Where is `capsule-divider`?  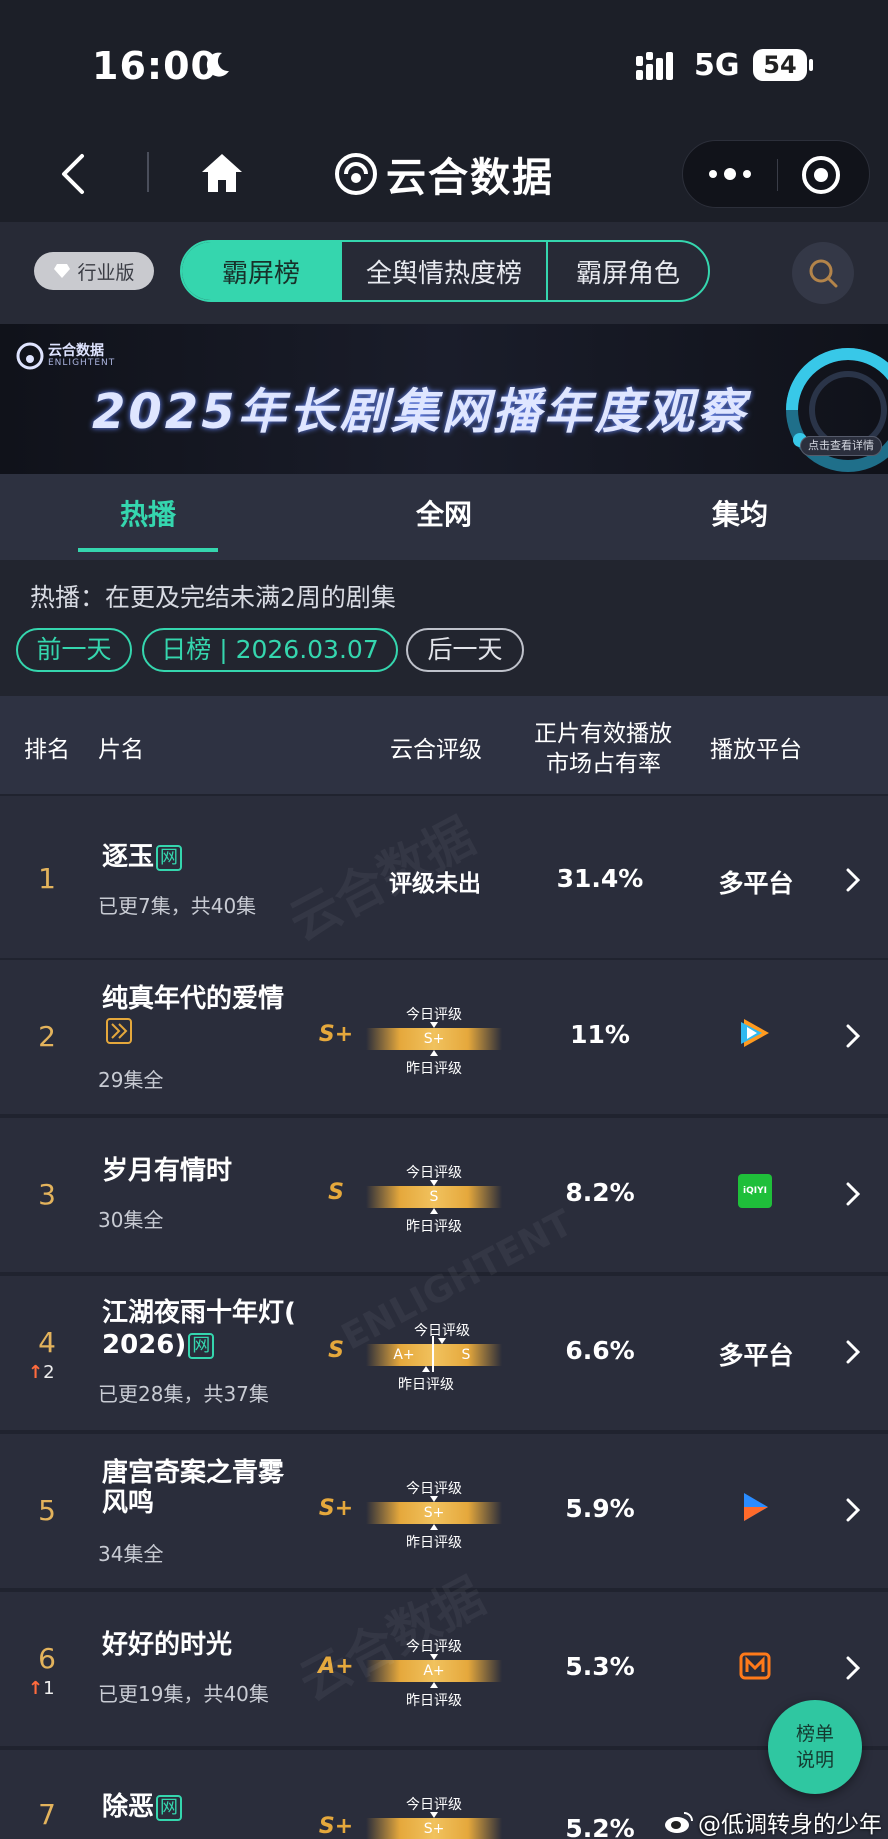
capsule-divider is located at coordinates (777, 175).